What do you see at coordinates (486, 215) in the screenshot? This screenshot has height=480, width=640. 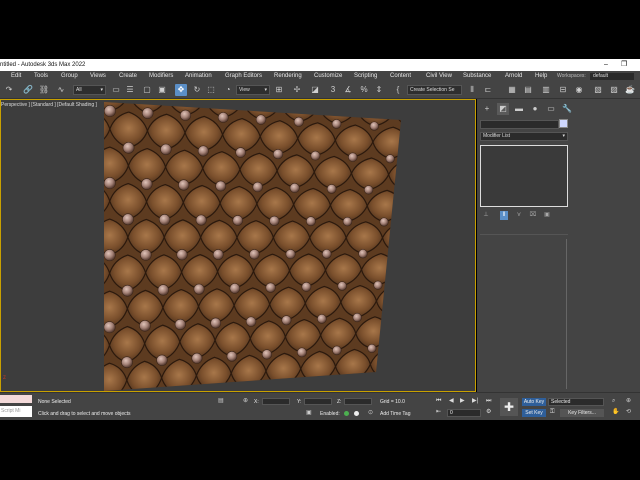 I see `pin-stack-icon: ⊥` at bounding box center [486, 215].